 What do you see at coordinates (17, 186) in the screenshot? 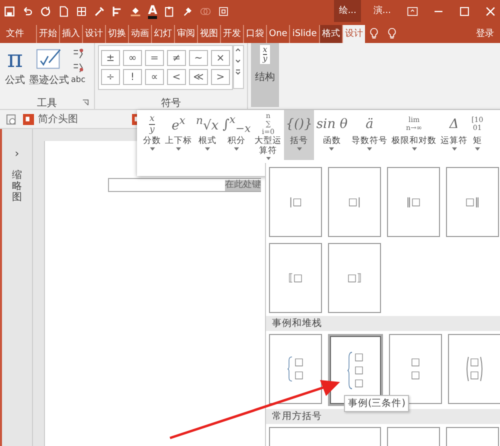
I see `thumbnail-pane-label: 缩略图` at bounding box center [17, 186].